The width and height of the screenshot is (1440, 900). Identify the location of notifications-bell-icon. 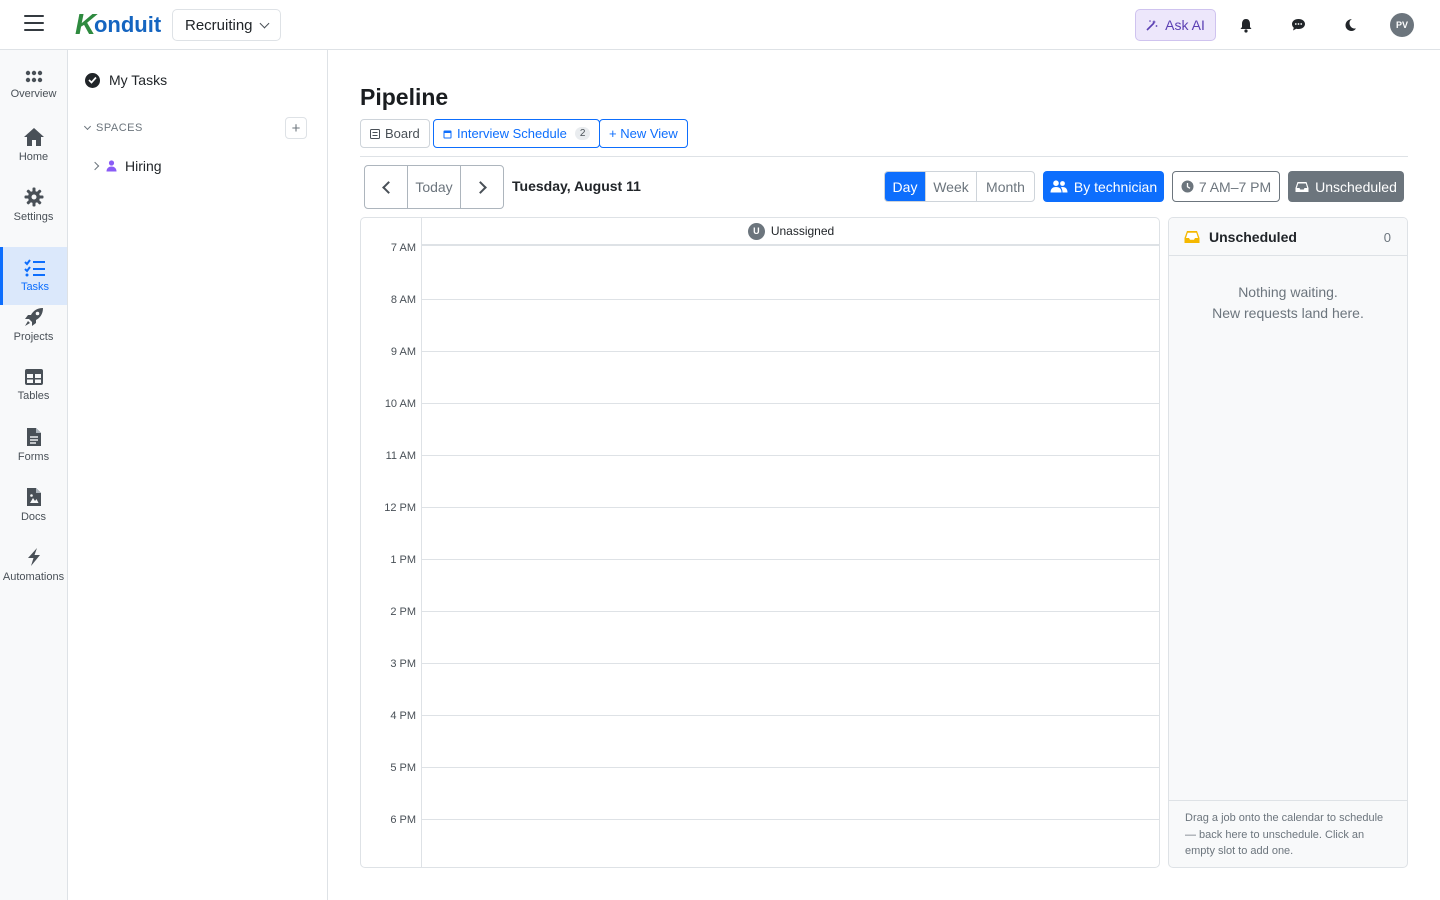
(1246, 25).